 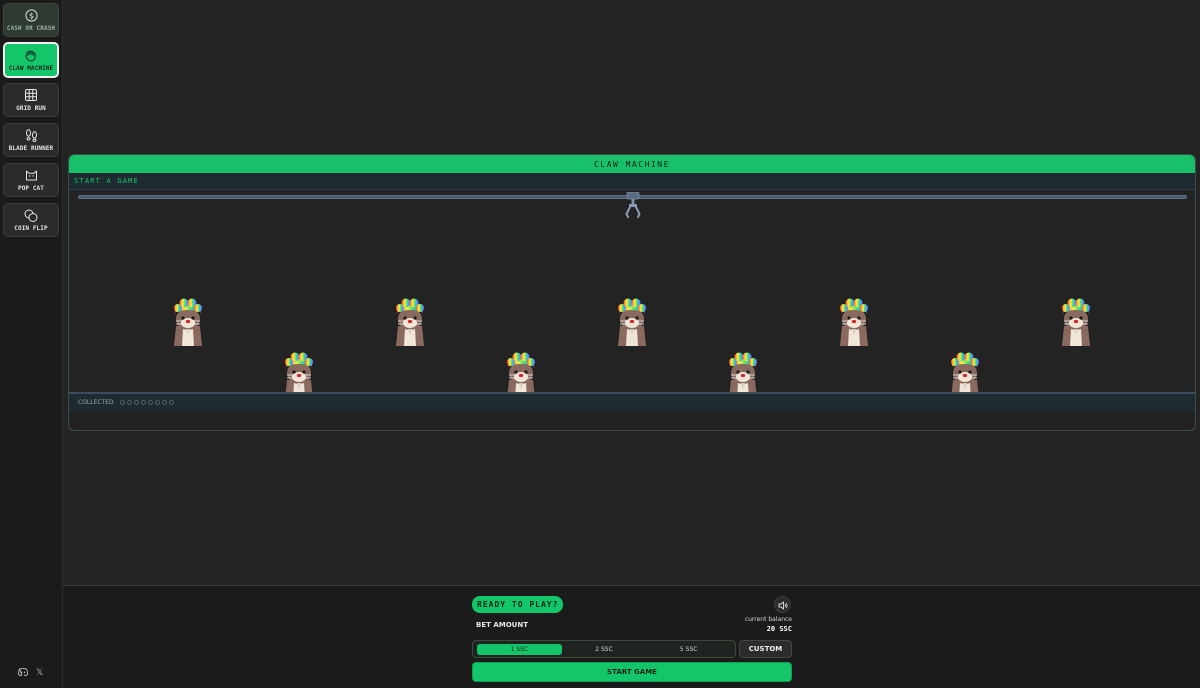 What do you see at coordinates (632, 672) in the screenshot?
I see `start-game-button: START GAME` at bounding box center [632, 672].